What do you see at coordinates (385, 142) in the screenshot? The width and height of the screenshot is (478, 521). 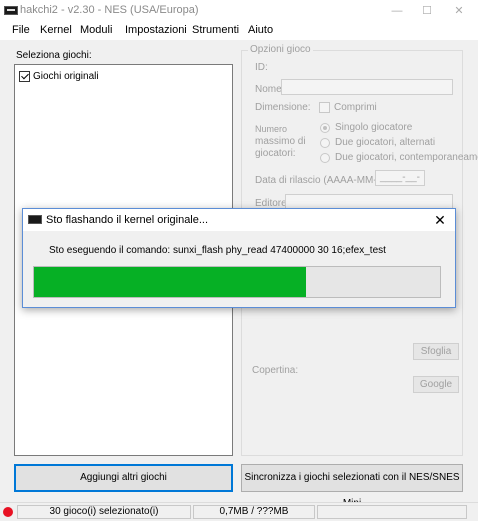 I see `radio-alternate-label: Due giocatori, alternati` at bounding box center [385, 142].